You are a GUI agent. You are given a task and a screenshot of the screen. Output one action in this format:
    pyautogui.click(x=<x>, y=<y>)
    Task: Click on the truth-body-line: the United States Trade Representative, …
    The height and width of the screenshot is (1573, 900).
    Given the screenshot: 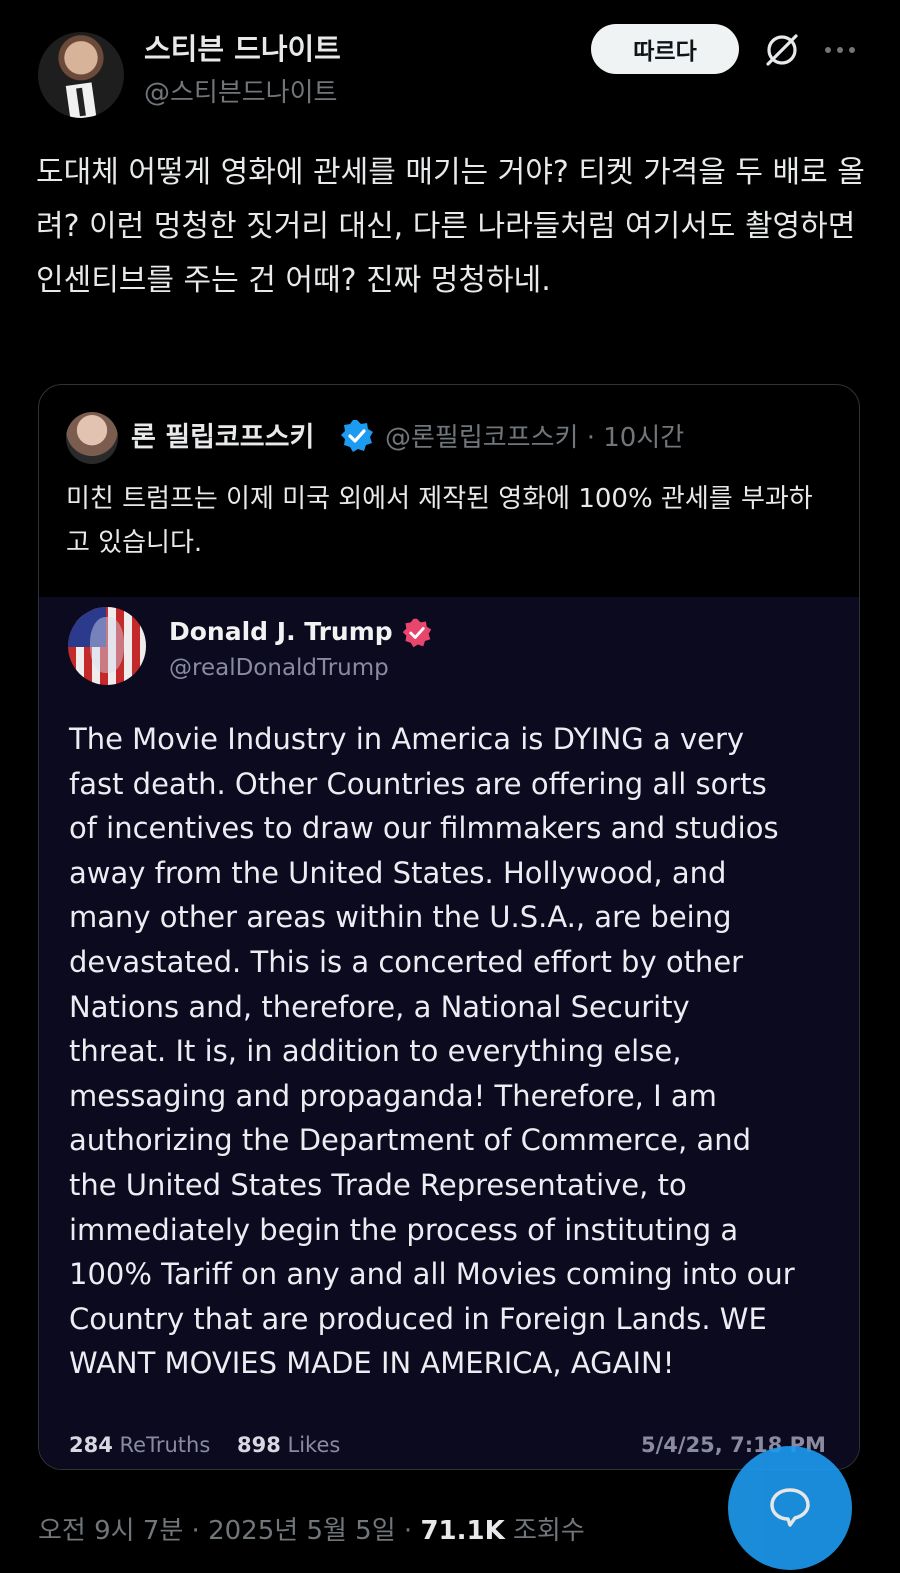 What is the action you would take?
    pyautogui.click(x=378, y=1184)
    